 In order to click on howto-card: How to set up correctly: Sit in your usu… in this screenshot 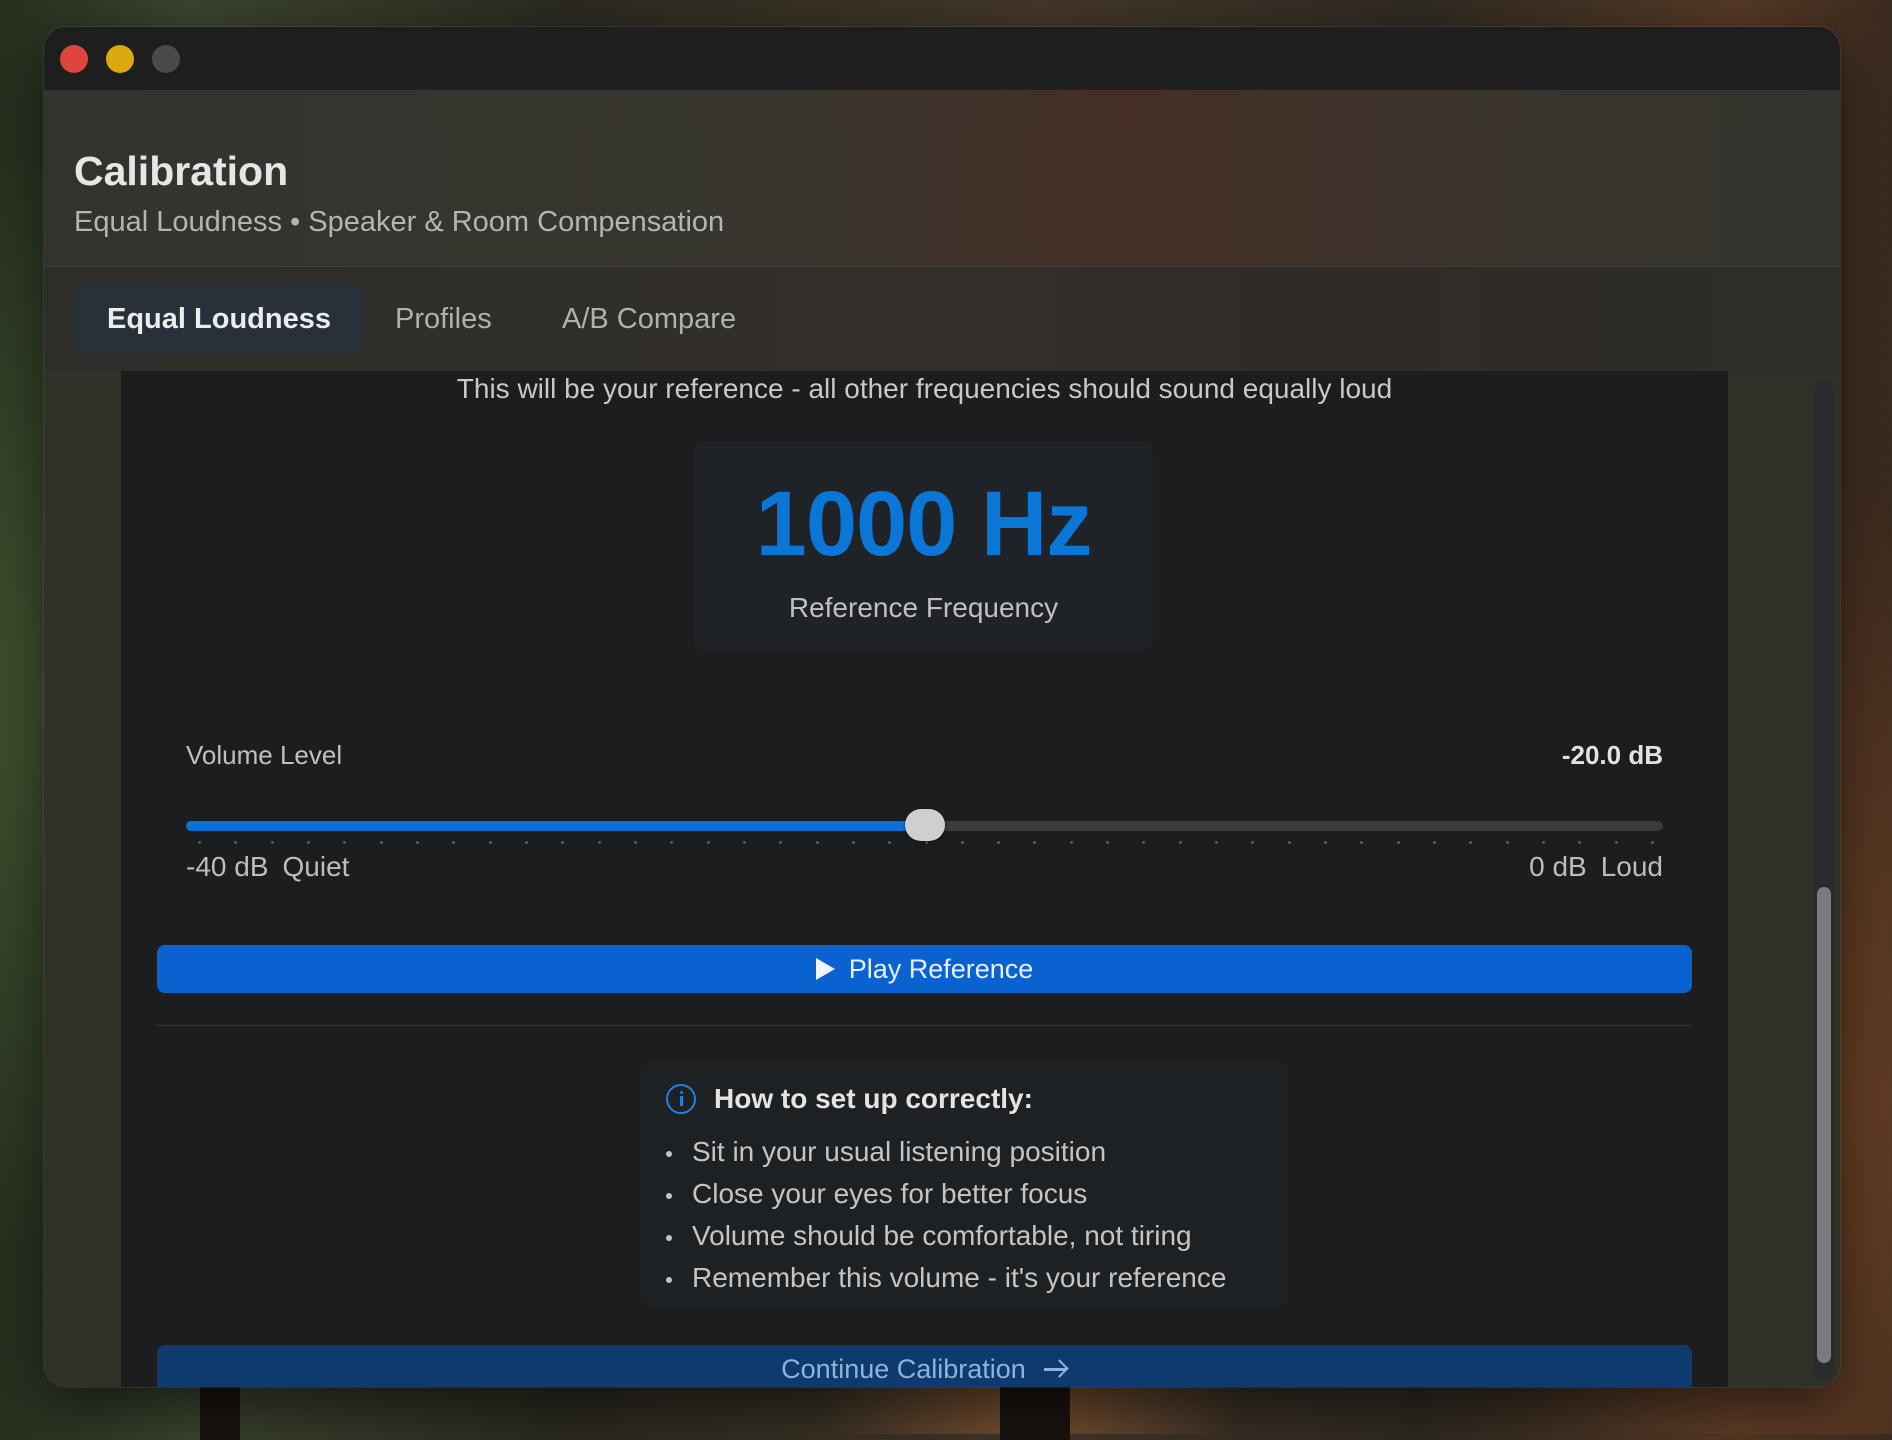, I will do `click(964, 1184)`.